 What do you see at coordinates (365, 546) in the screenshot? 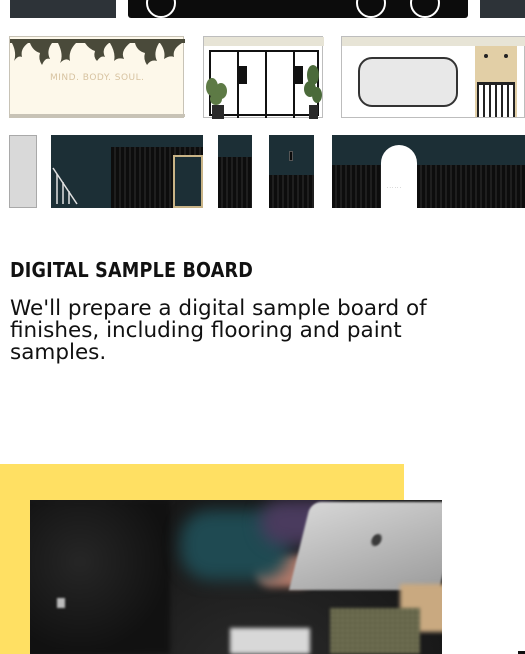
I see `photo-laptop` at bounding box center [365, 546].